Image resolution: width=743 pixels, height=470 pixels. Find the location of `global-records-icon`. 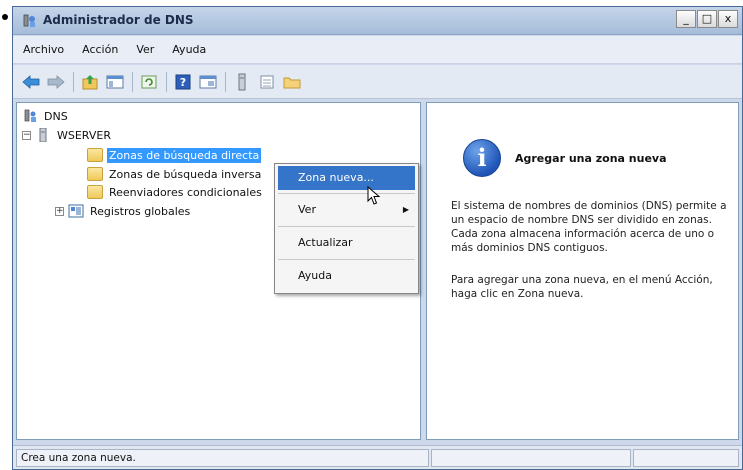

global-records-icon is located at coordinates (76, 211).